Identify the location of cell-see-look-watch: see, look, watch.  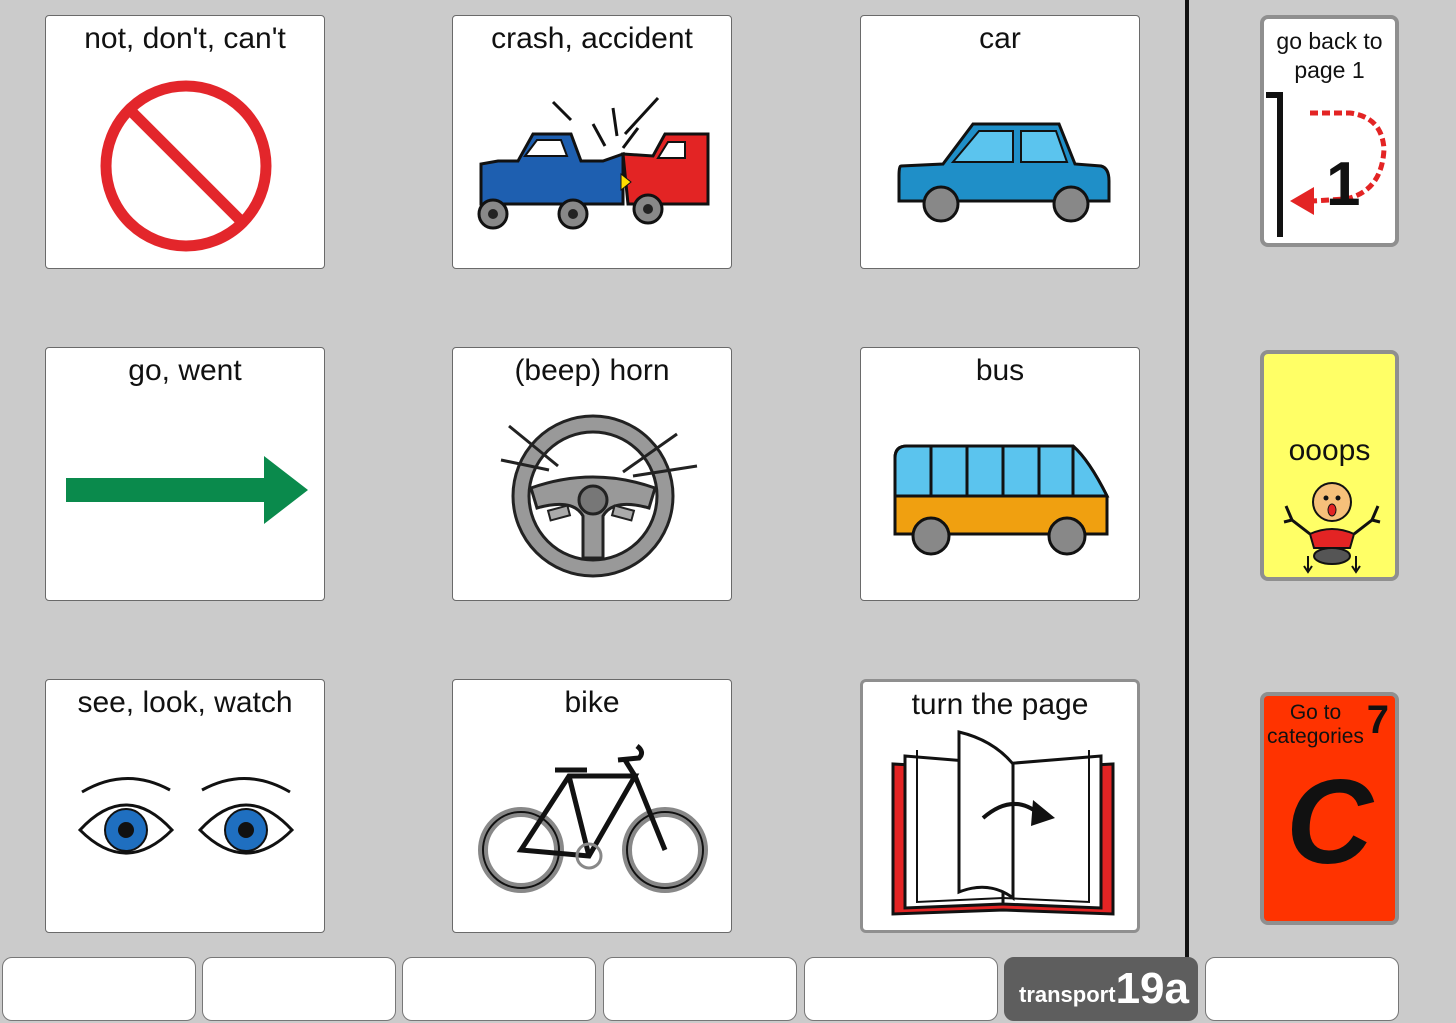
(185, 806).